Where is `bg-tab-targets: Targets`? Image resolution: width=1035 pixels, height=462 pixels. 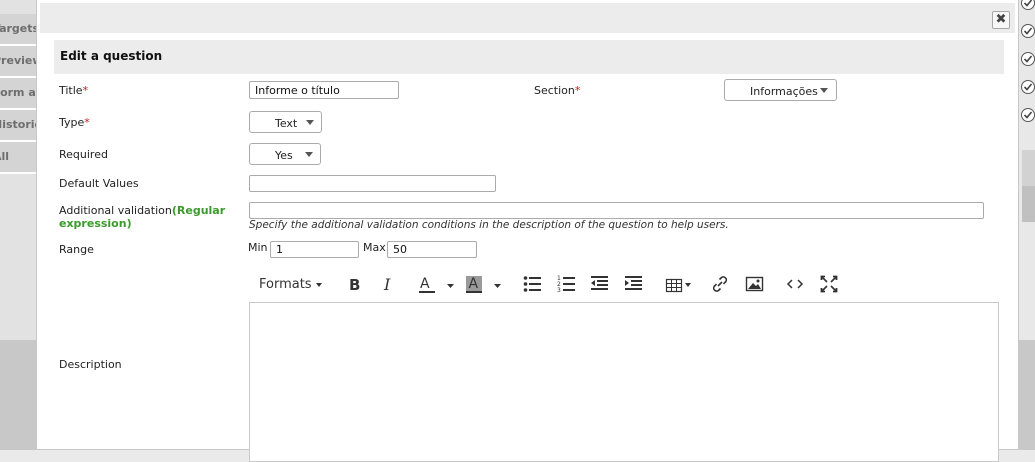
bg-tab-targets: Targets is located at coordinates (19, 30).